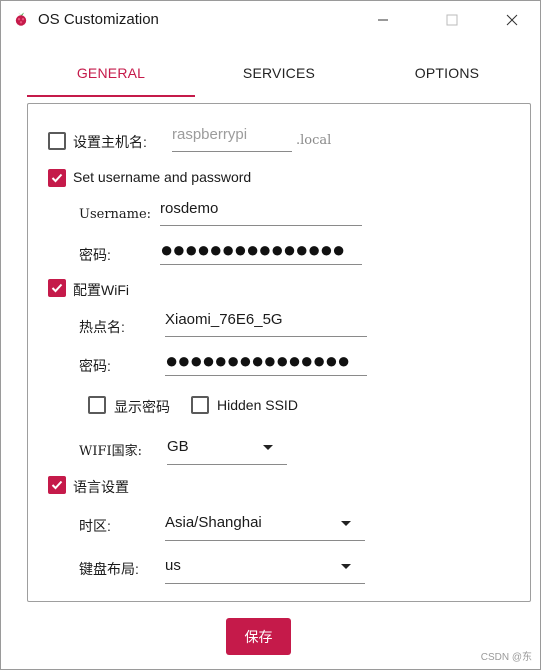  I want to click on wifi-password-label: 密码:, so click(95, 366).